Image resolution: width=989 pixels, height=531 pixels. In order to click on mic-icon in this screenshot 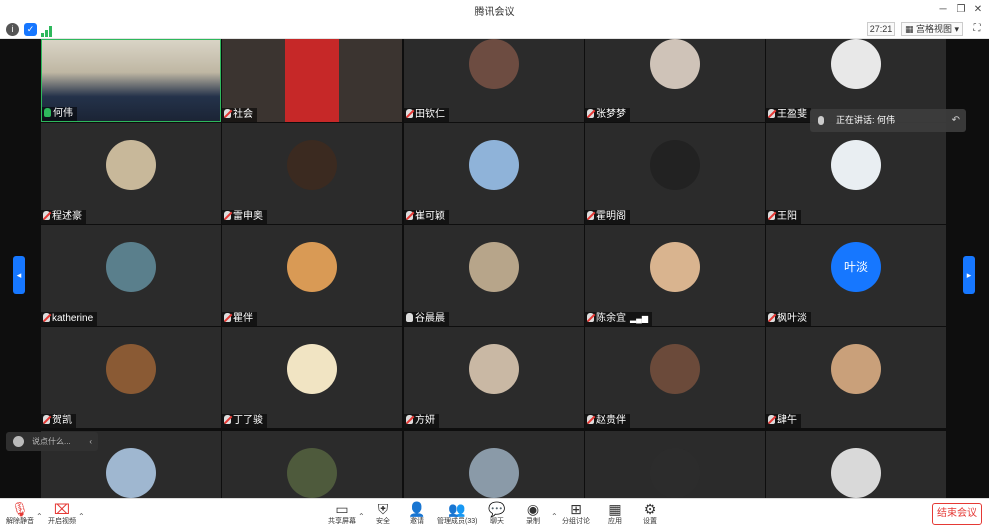, I will do `click(409, 317)`.